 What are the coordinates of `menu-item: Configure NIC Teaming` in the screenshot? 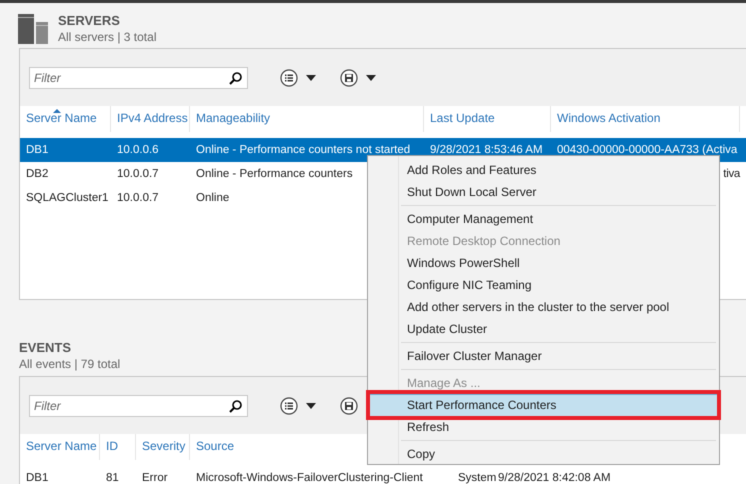 It's located at (543, 285).